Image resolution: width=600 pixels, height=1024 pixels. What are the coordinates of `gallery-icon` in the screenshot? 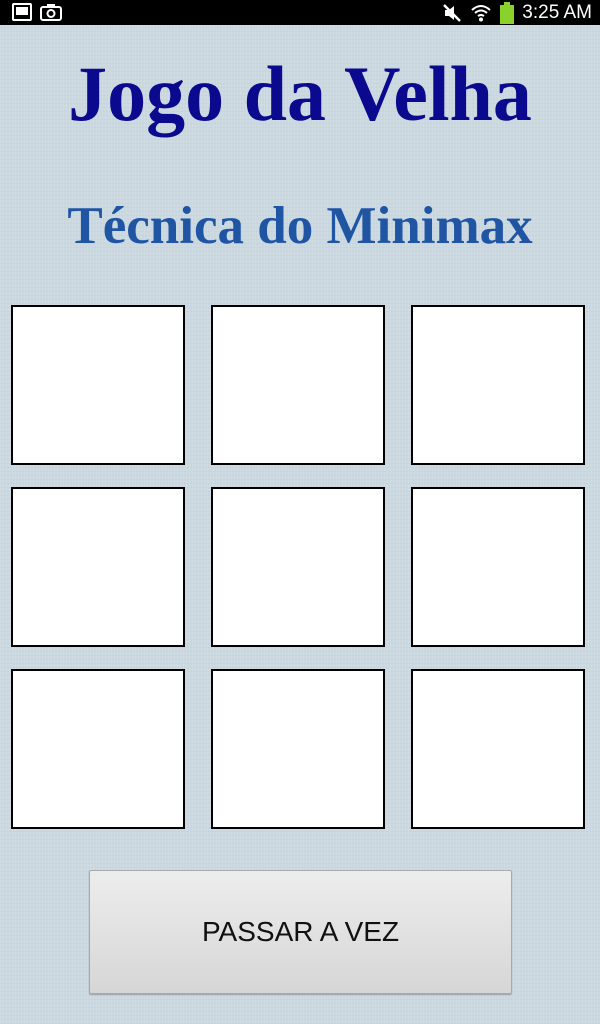 It's located at (22, 12).